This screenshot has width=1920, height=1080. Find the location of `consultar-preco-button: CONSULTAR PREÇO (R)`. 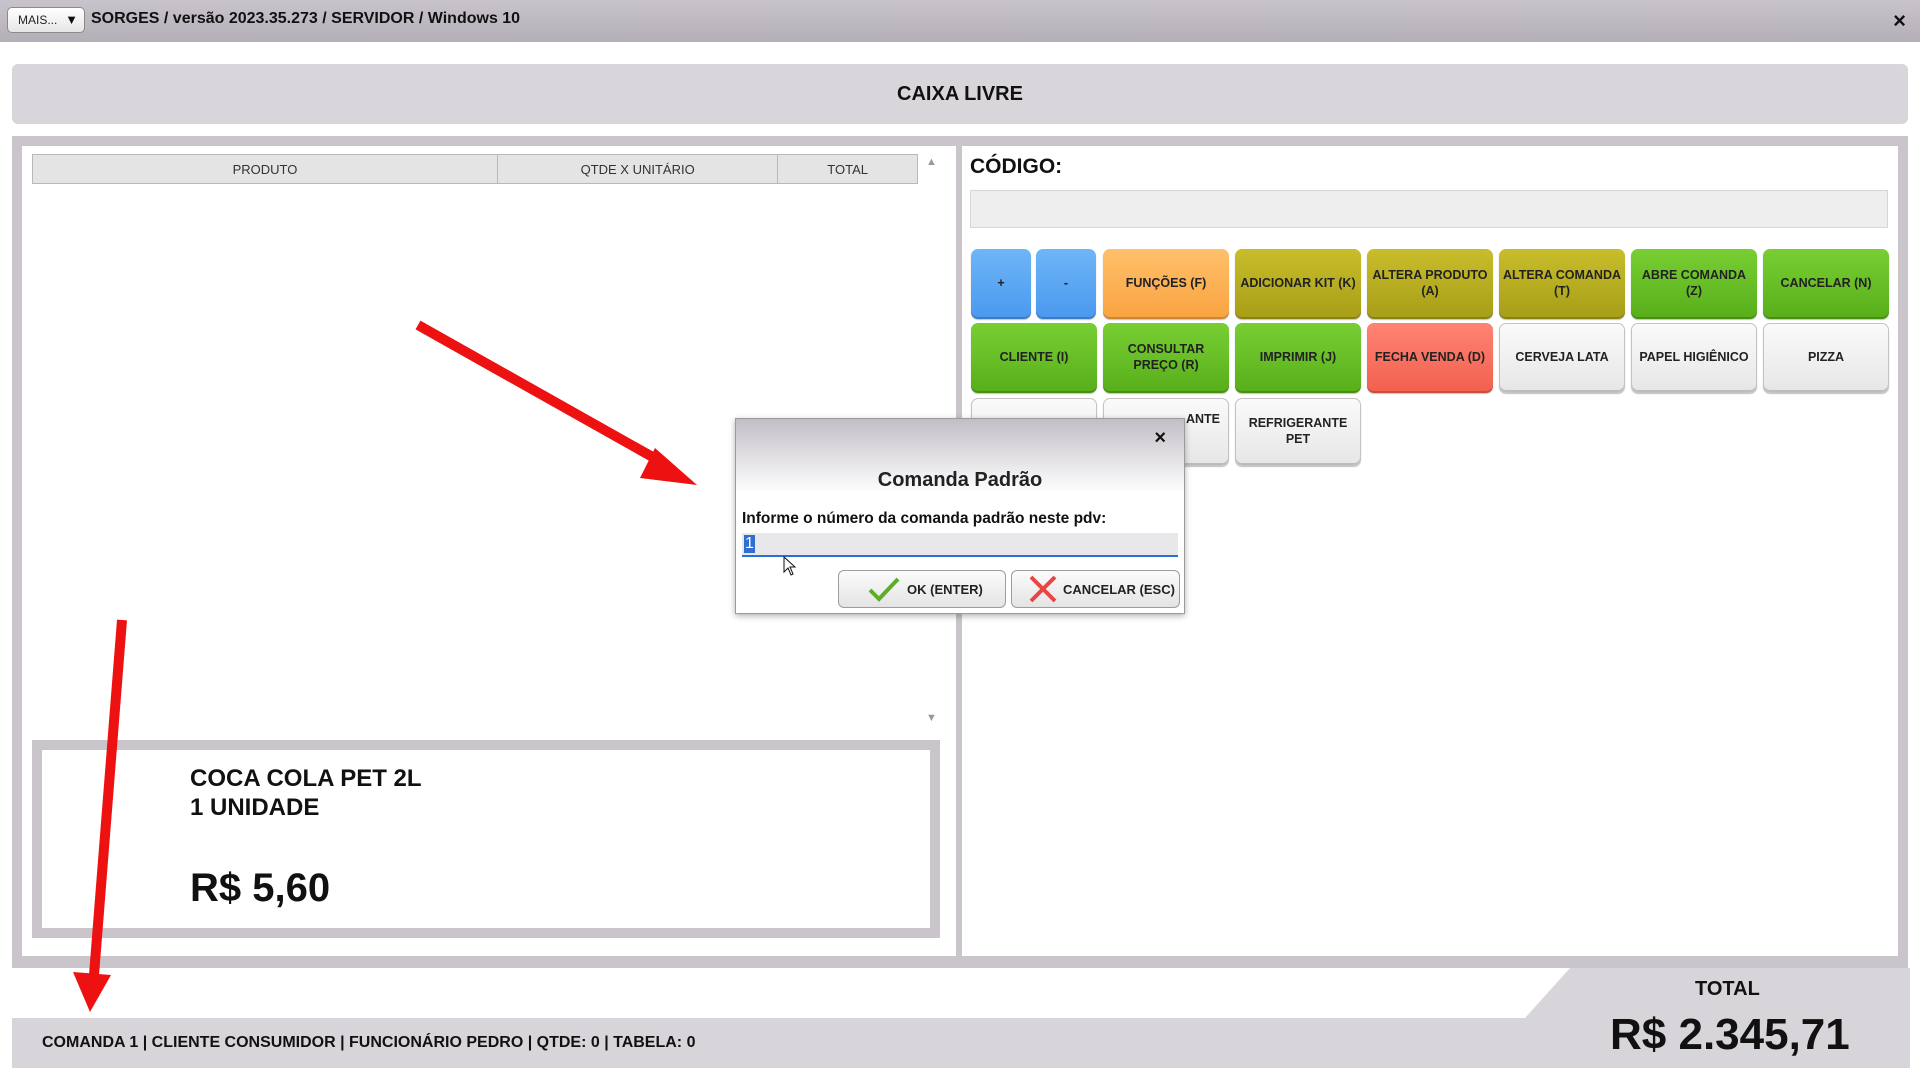

consultar-preco-button: CONSULTAR PREÇO (R) is located at coordinates (1166, 358).